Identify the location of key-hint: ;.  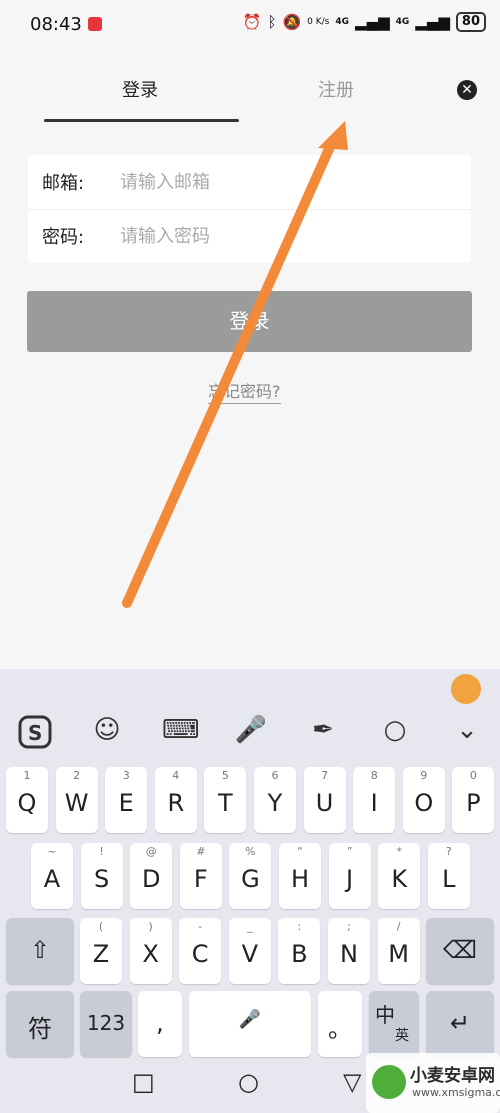
(349, 926).